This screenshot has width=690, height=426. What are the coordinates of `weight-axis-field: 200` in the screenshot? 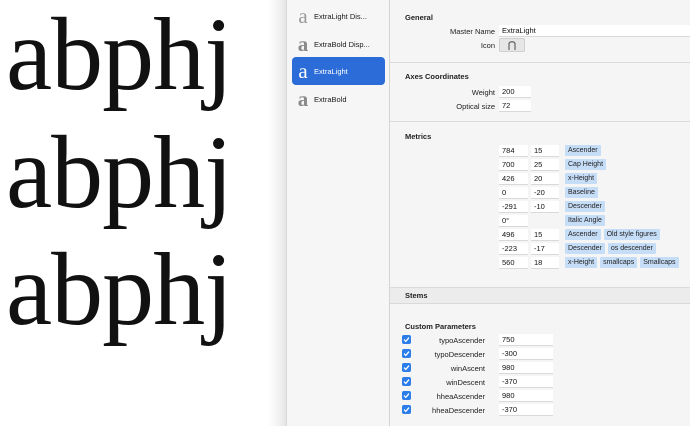 It's located at (515, 92).